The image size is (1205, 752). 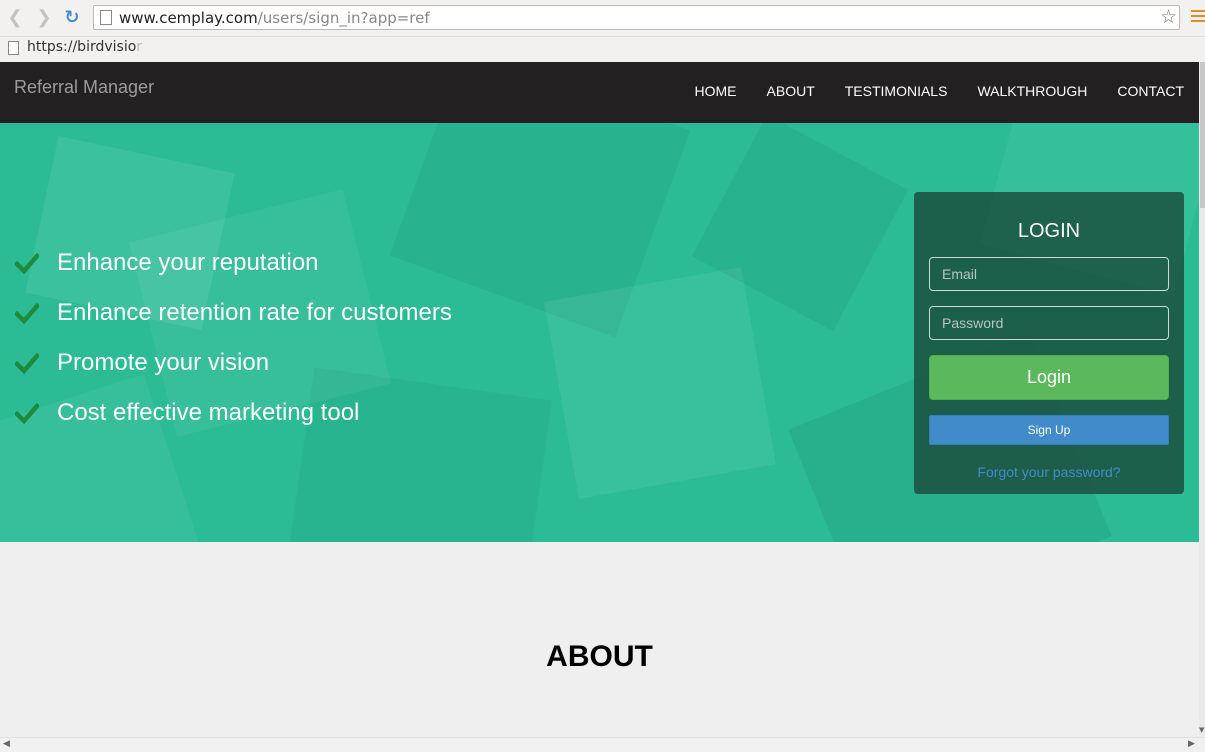 What do you see at coordinates (1049, 274) in the screenshot?
I see `email-field` at bounding box center [1049, 274].